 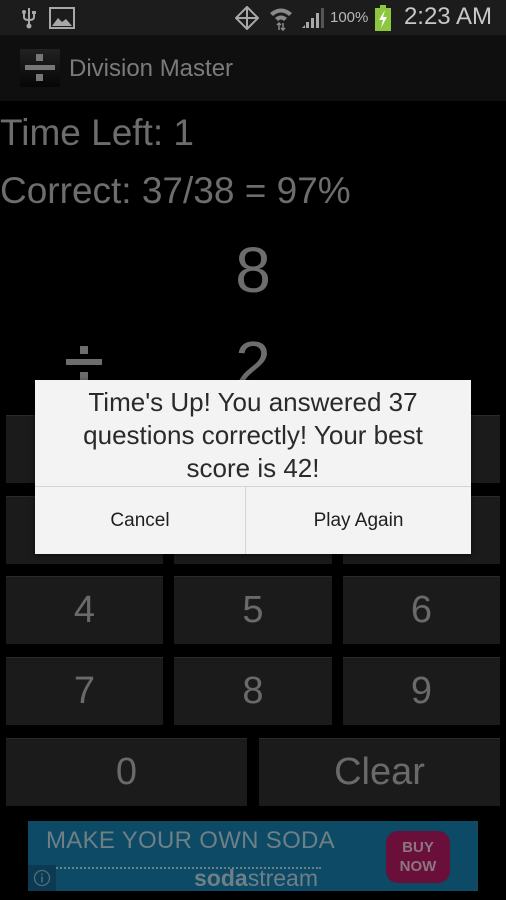 What do you see at coordinates (418, 857) in the screenshot?
I see `ad-buy-now-button: BUY NOW` at bounding box center [418, 857].